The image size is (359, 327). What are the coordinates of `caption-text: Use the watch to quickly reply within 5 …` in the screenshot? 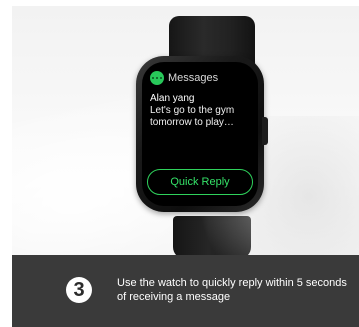 It's located at (232, 290).